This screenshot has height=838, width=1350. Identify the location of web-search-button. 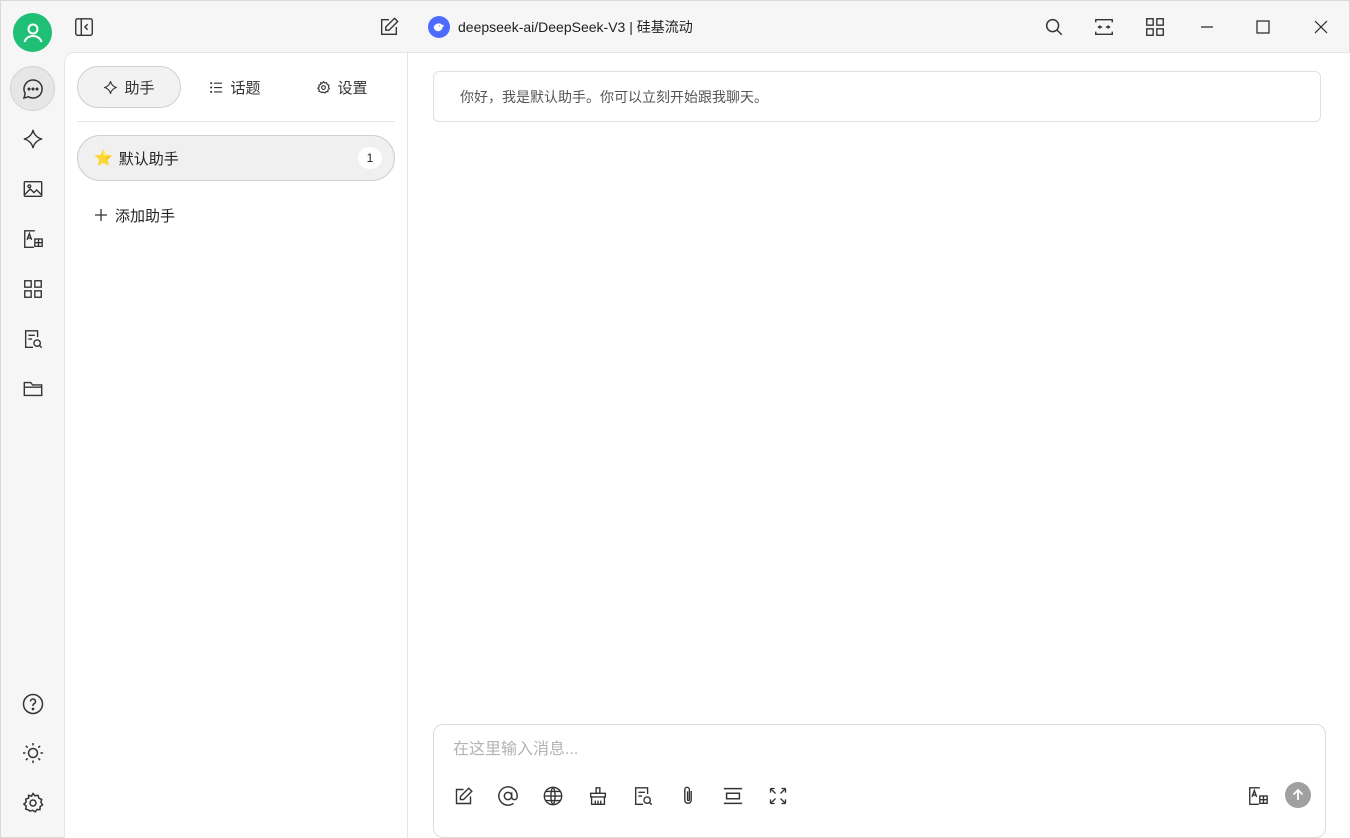
(553, 796).